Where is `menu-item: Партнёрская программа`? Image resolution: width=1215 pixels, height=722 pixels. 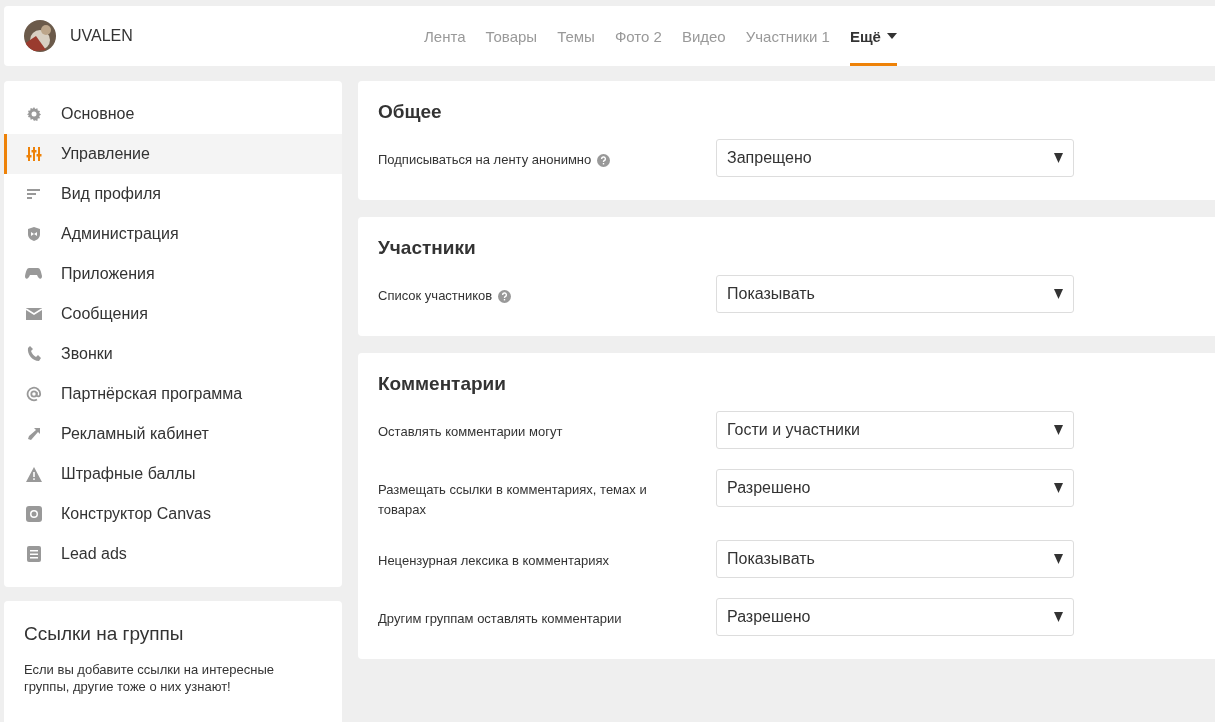
menu-item: Партнёрская программа is located at coordinates (173, 394).